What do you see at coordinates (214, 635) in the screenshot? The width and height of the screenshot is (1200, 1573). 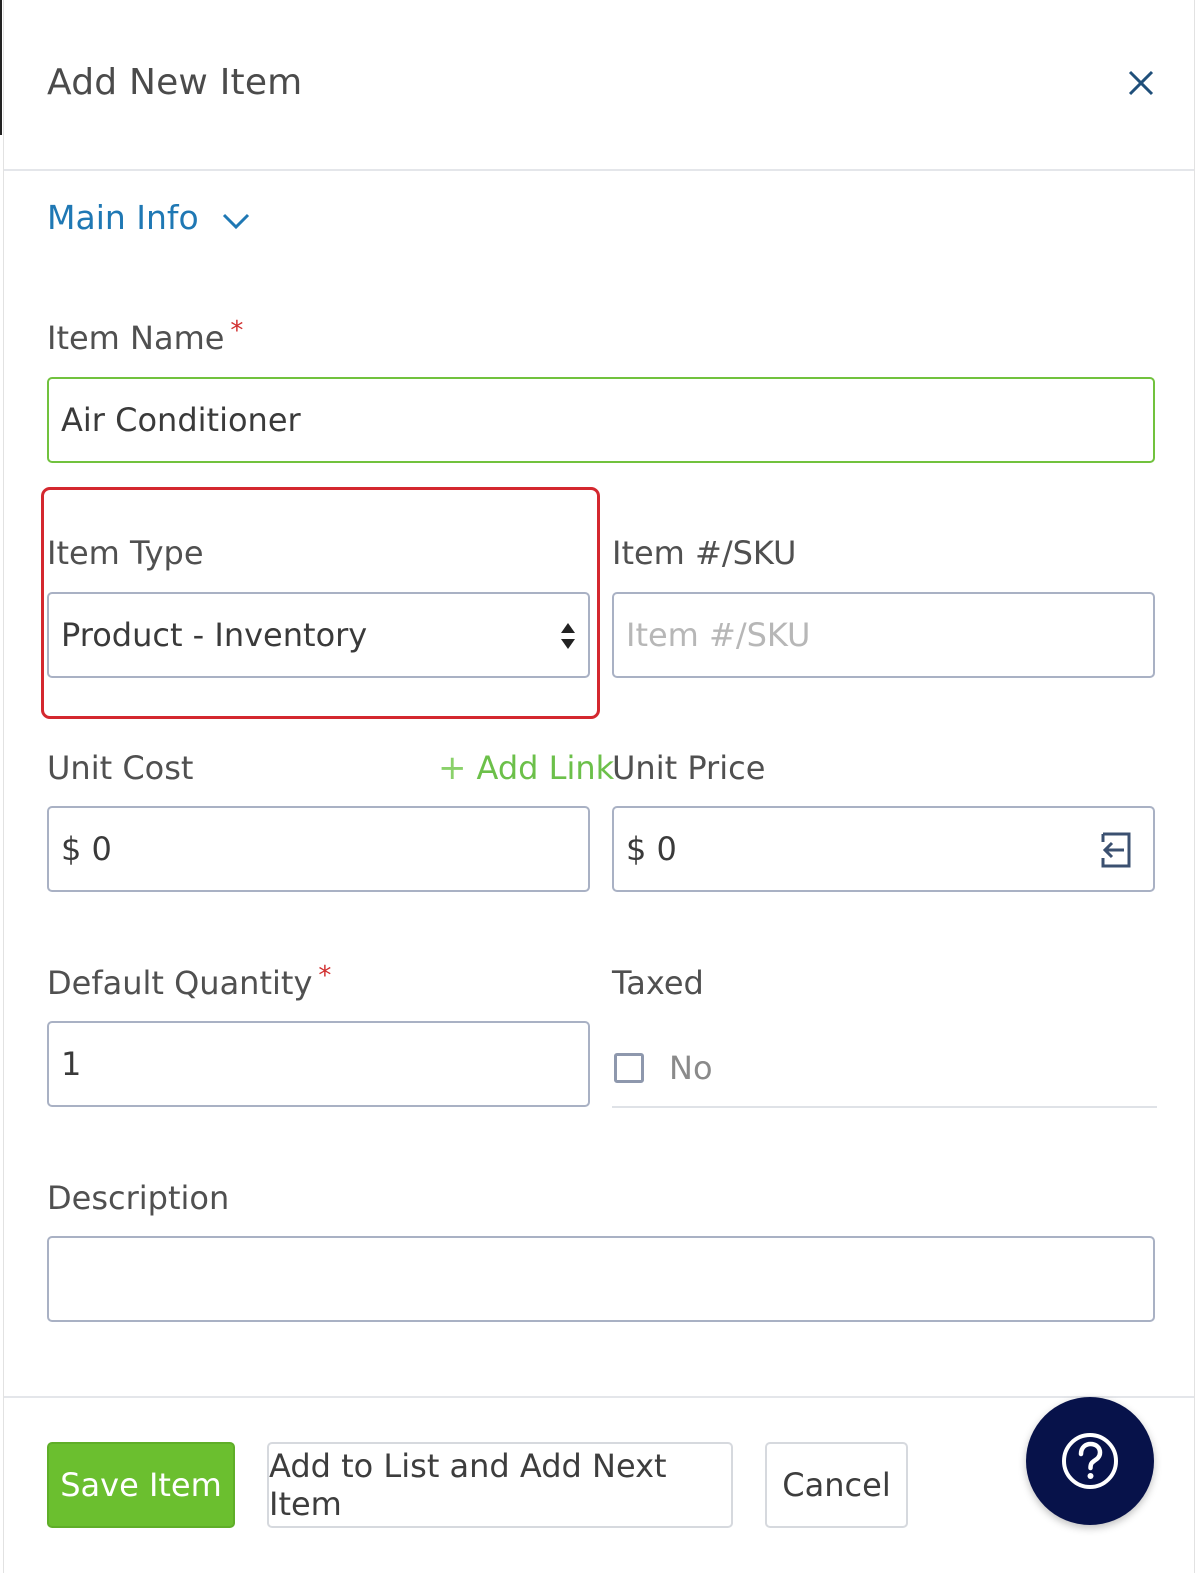 I see `item-type-value: Product - Inventory` at bounding box center [214, 635].